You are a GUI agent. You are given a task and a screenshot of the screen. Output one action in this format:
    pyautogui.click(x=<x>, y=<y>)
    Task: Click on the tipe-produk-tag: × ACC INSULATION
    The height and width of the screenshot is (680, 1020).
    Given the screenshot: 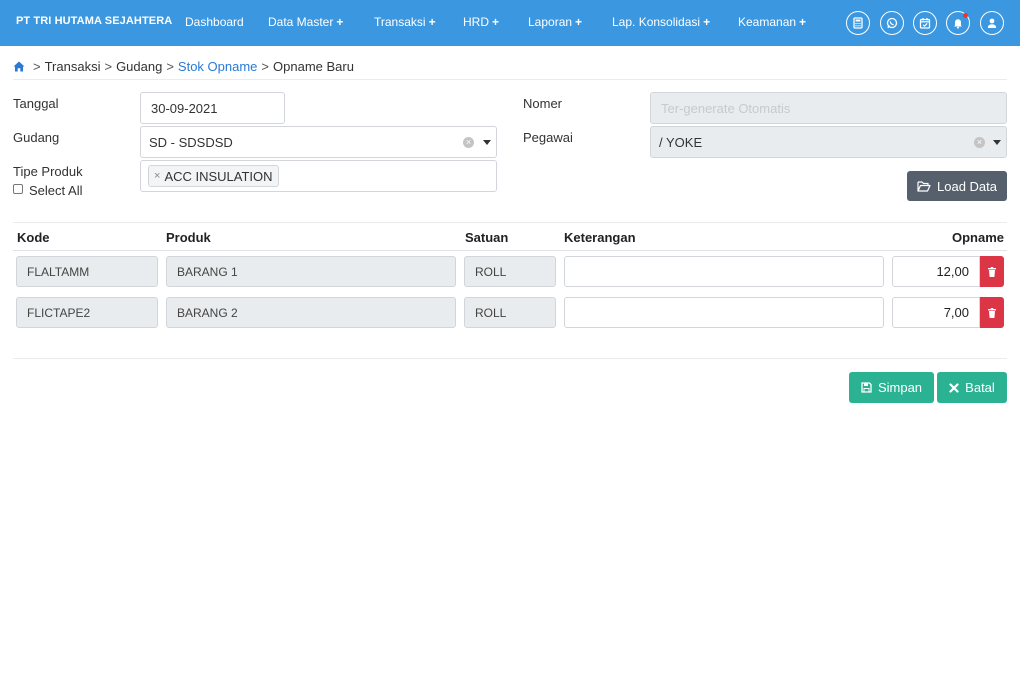 What is the action you would take?
    pyautogui.click(x=213, y=176)
    